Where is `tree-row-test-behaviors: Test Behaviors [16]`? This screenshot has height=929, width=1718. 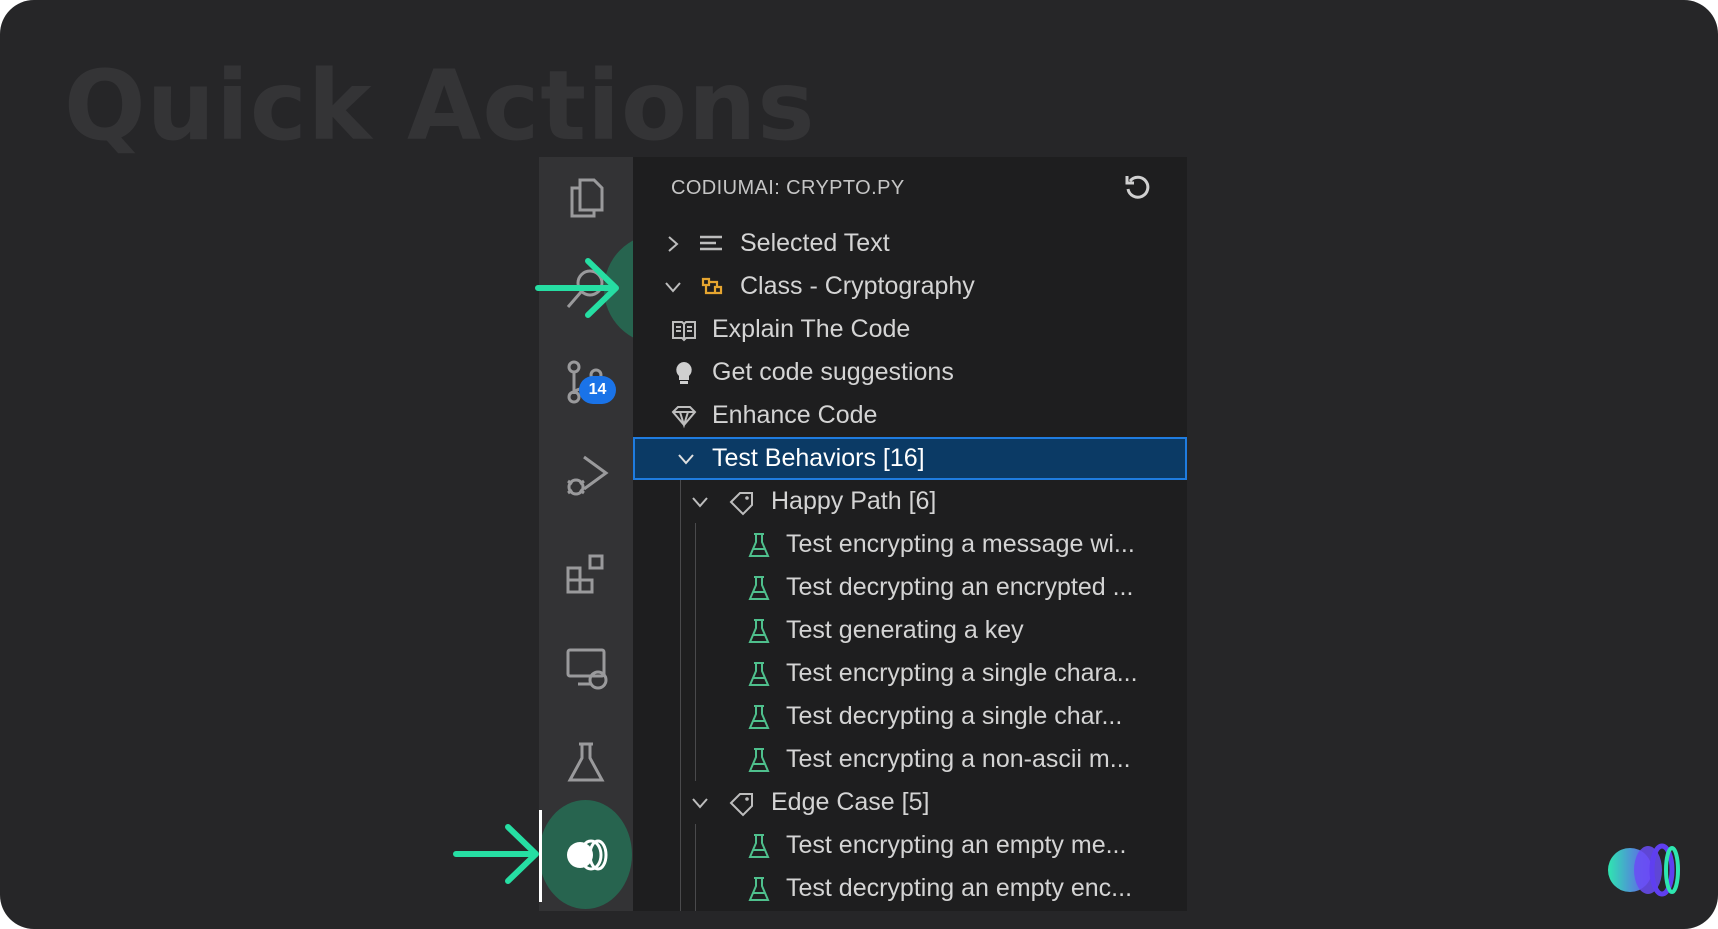 tree-row-test-behaviors: Test Behaviors [16] is located at coordinates (910, 458).